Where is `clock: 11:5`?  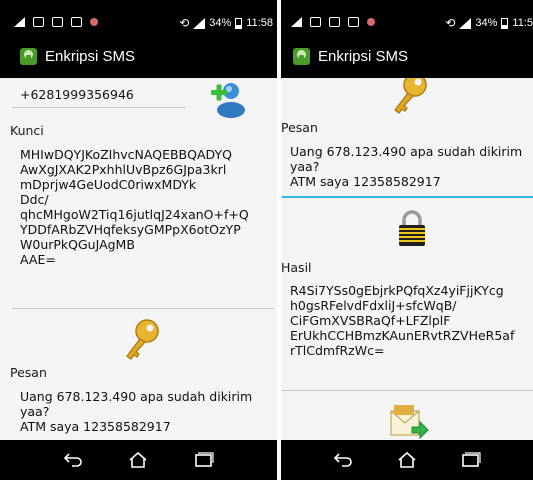 clock: 11:5 is located at coordinates (522, 23).